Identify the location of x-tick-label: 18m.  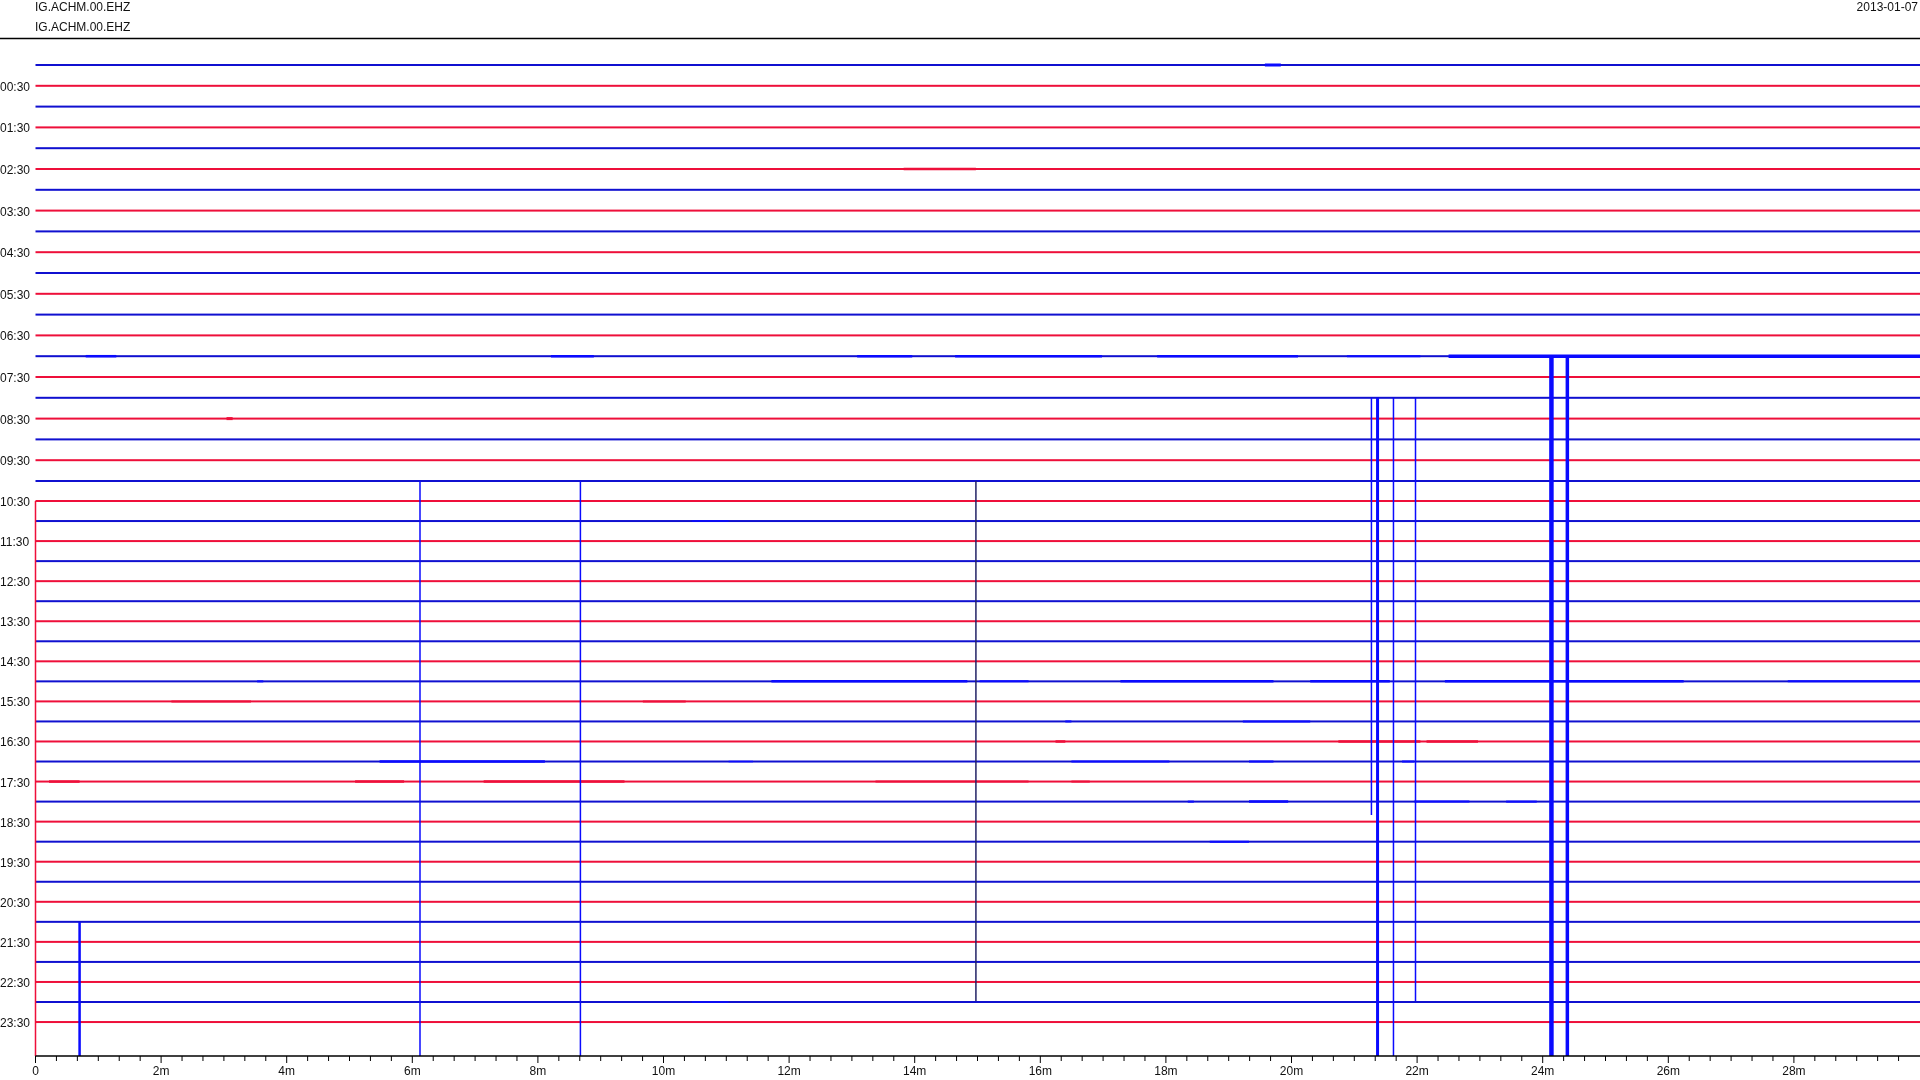
(1166, 1071).